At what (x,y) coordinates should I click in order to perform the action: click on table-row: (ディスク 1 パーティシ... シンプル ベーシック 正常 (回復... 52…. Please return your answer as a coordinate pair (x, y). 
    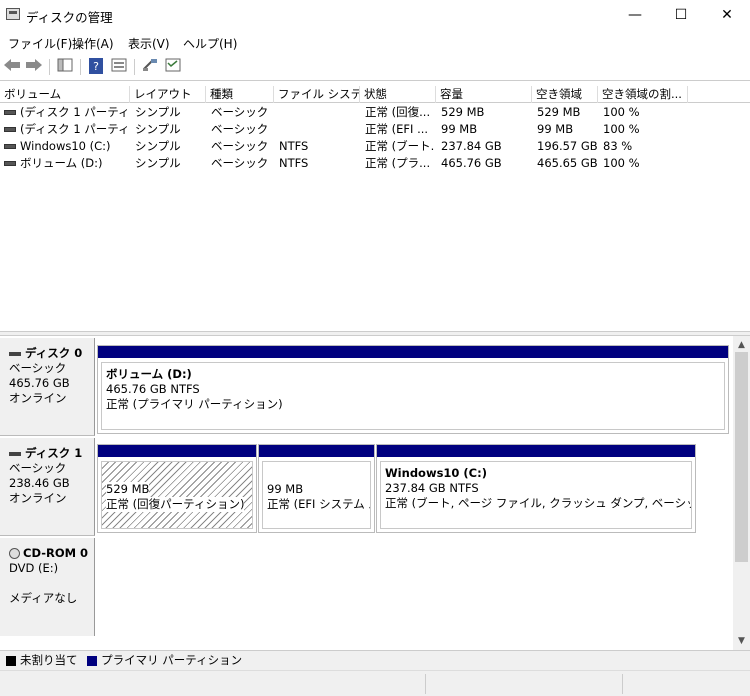
    Looking at the image, I should click on (375, 112).